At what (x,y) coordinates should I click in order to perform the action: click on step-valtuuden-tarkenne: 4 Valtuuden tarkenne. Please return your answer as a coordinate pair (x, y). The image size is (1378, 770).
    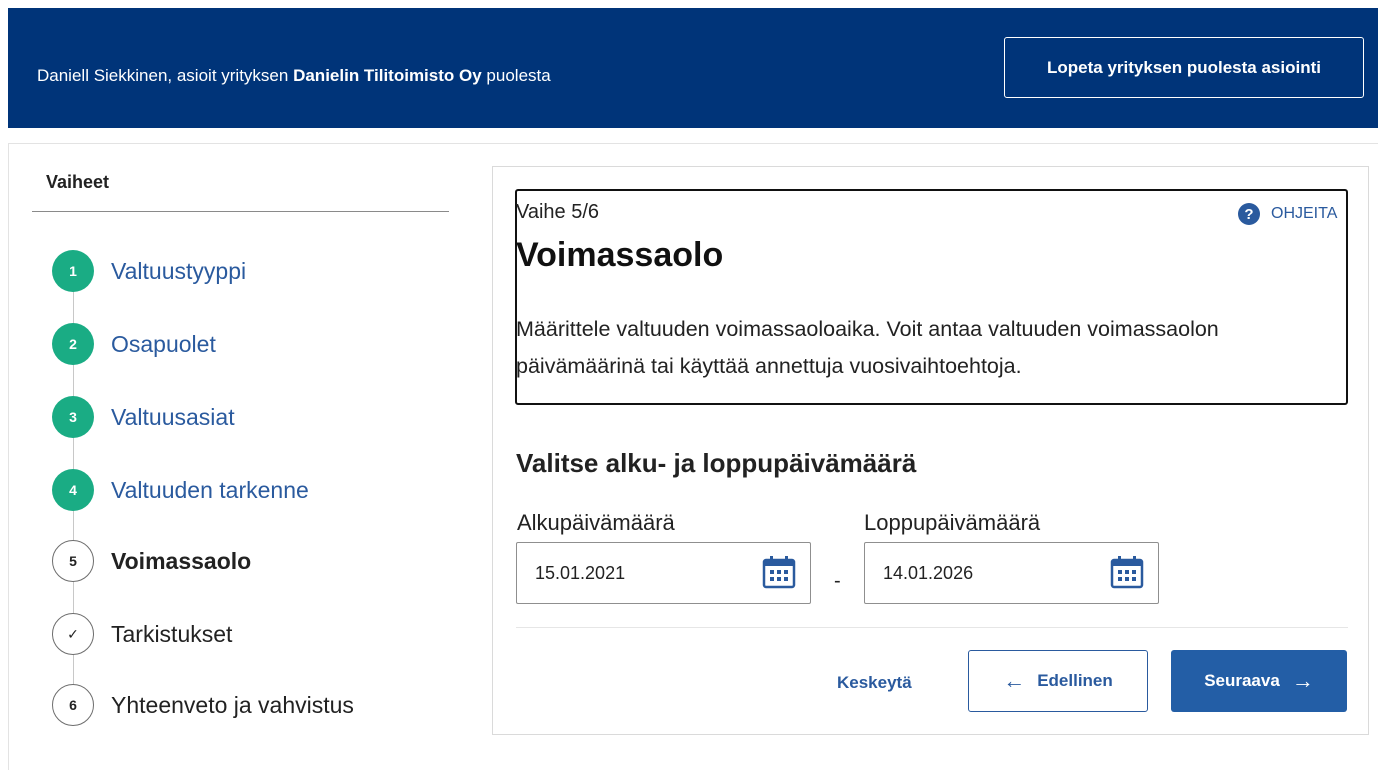
    Looking at the image, I should click on (180, 490).